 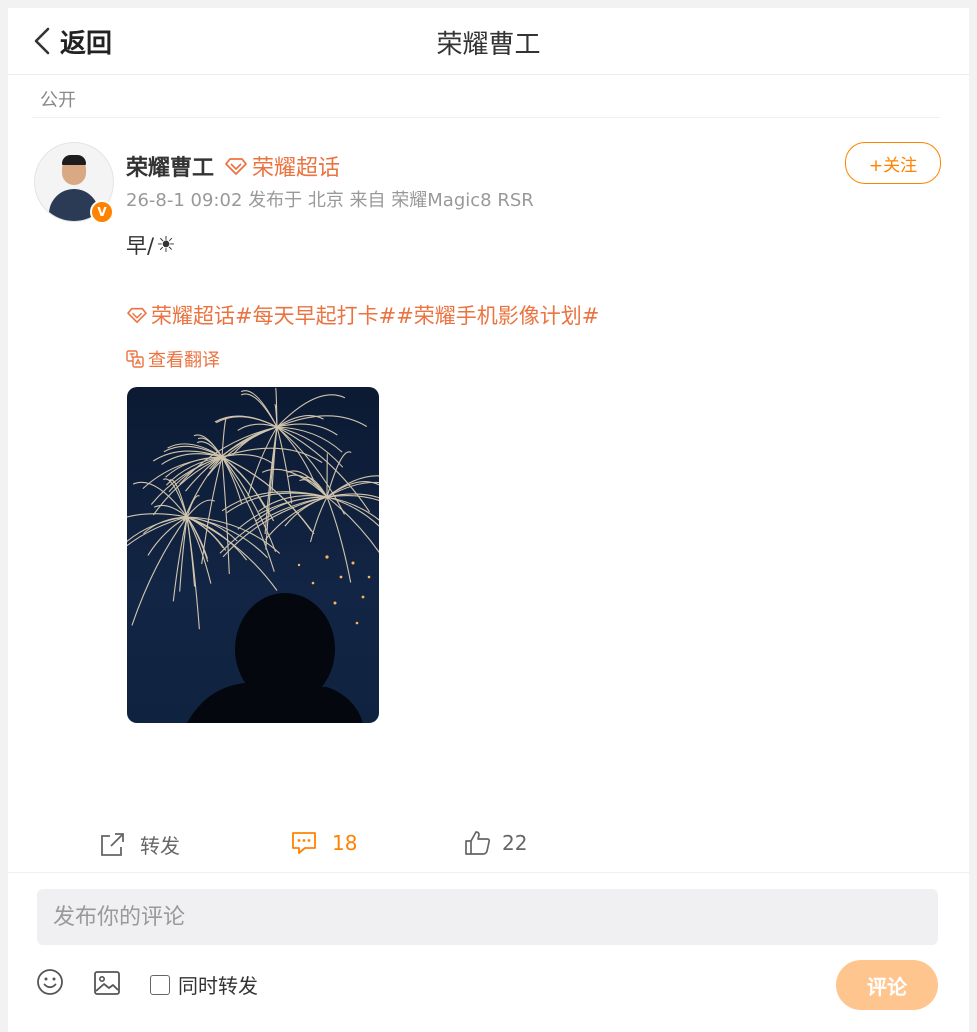 What do you see at coordinates (478, 843) in the screenshot?
I see `thumbs-up-icon` at bounding box center [478, 843].